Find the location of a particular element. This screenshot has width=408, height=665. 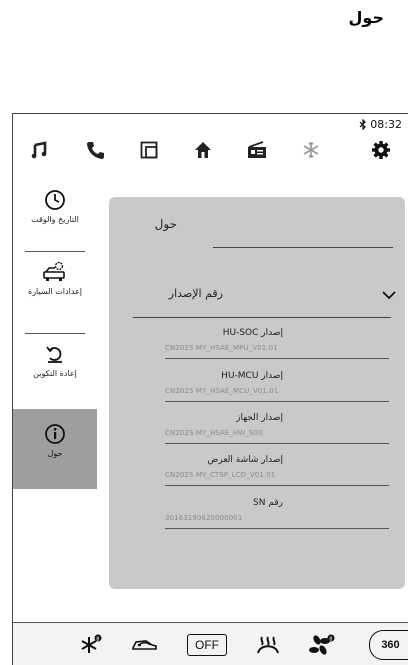

version-row-hardware: إصدار الجهاز CN202S MY_HSAE_HW_S00 is located at coordinates (279, 434).